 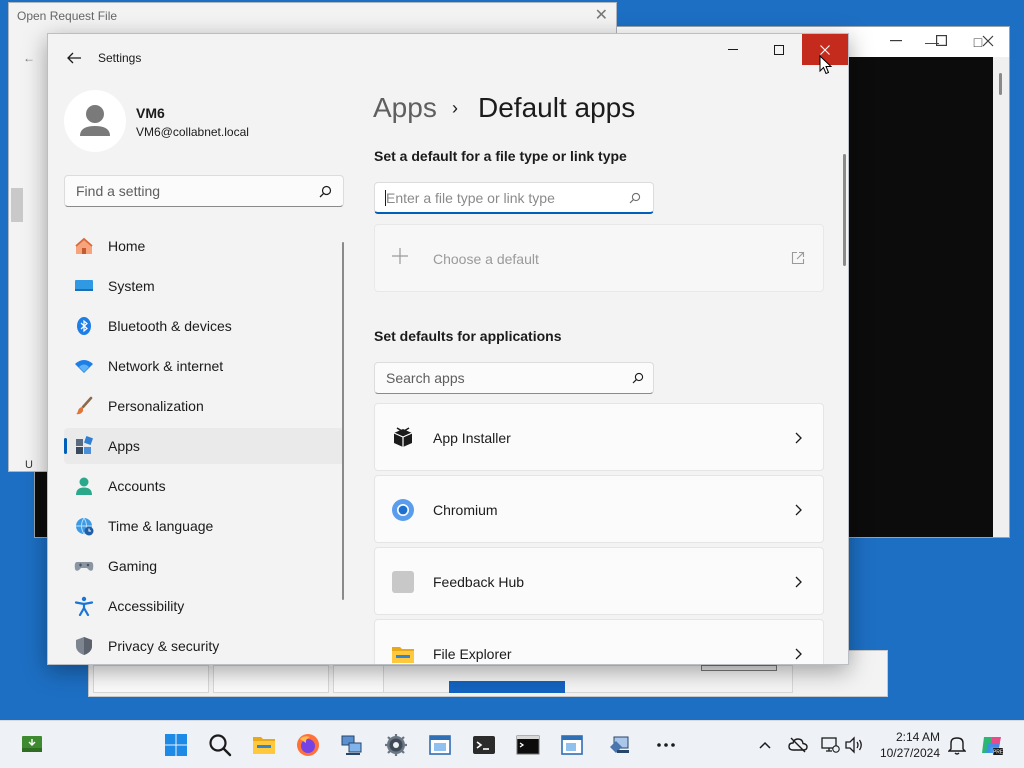 What do you see at coordinates (403, 655) in the screenshot?
I see `folder-icon` at bounding box center [403, 655].